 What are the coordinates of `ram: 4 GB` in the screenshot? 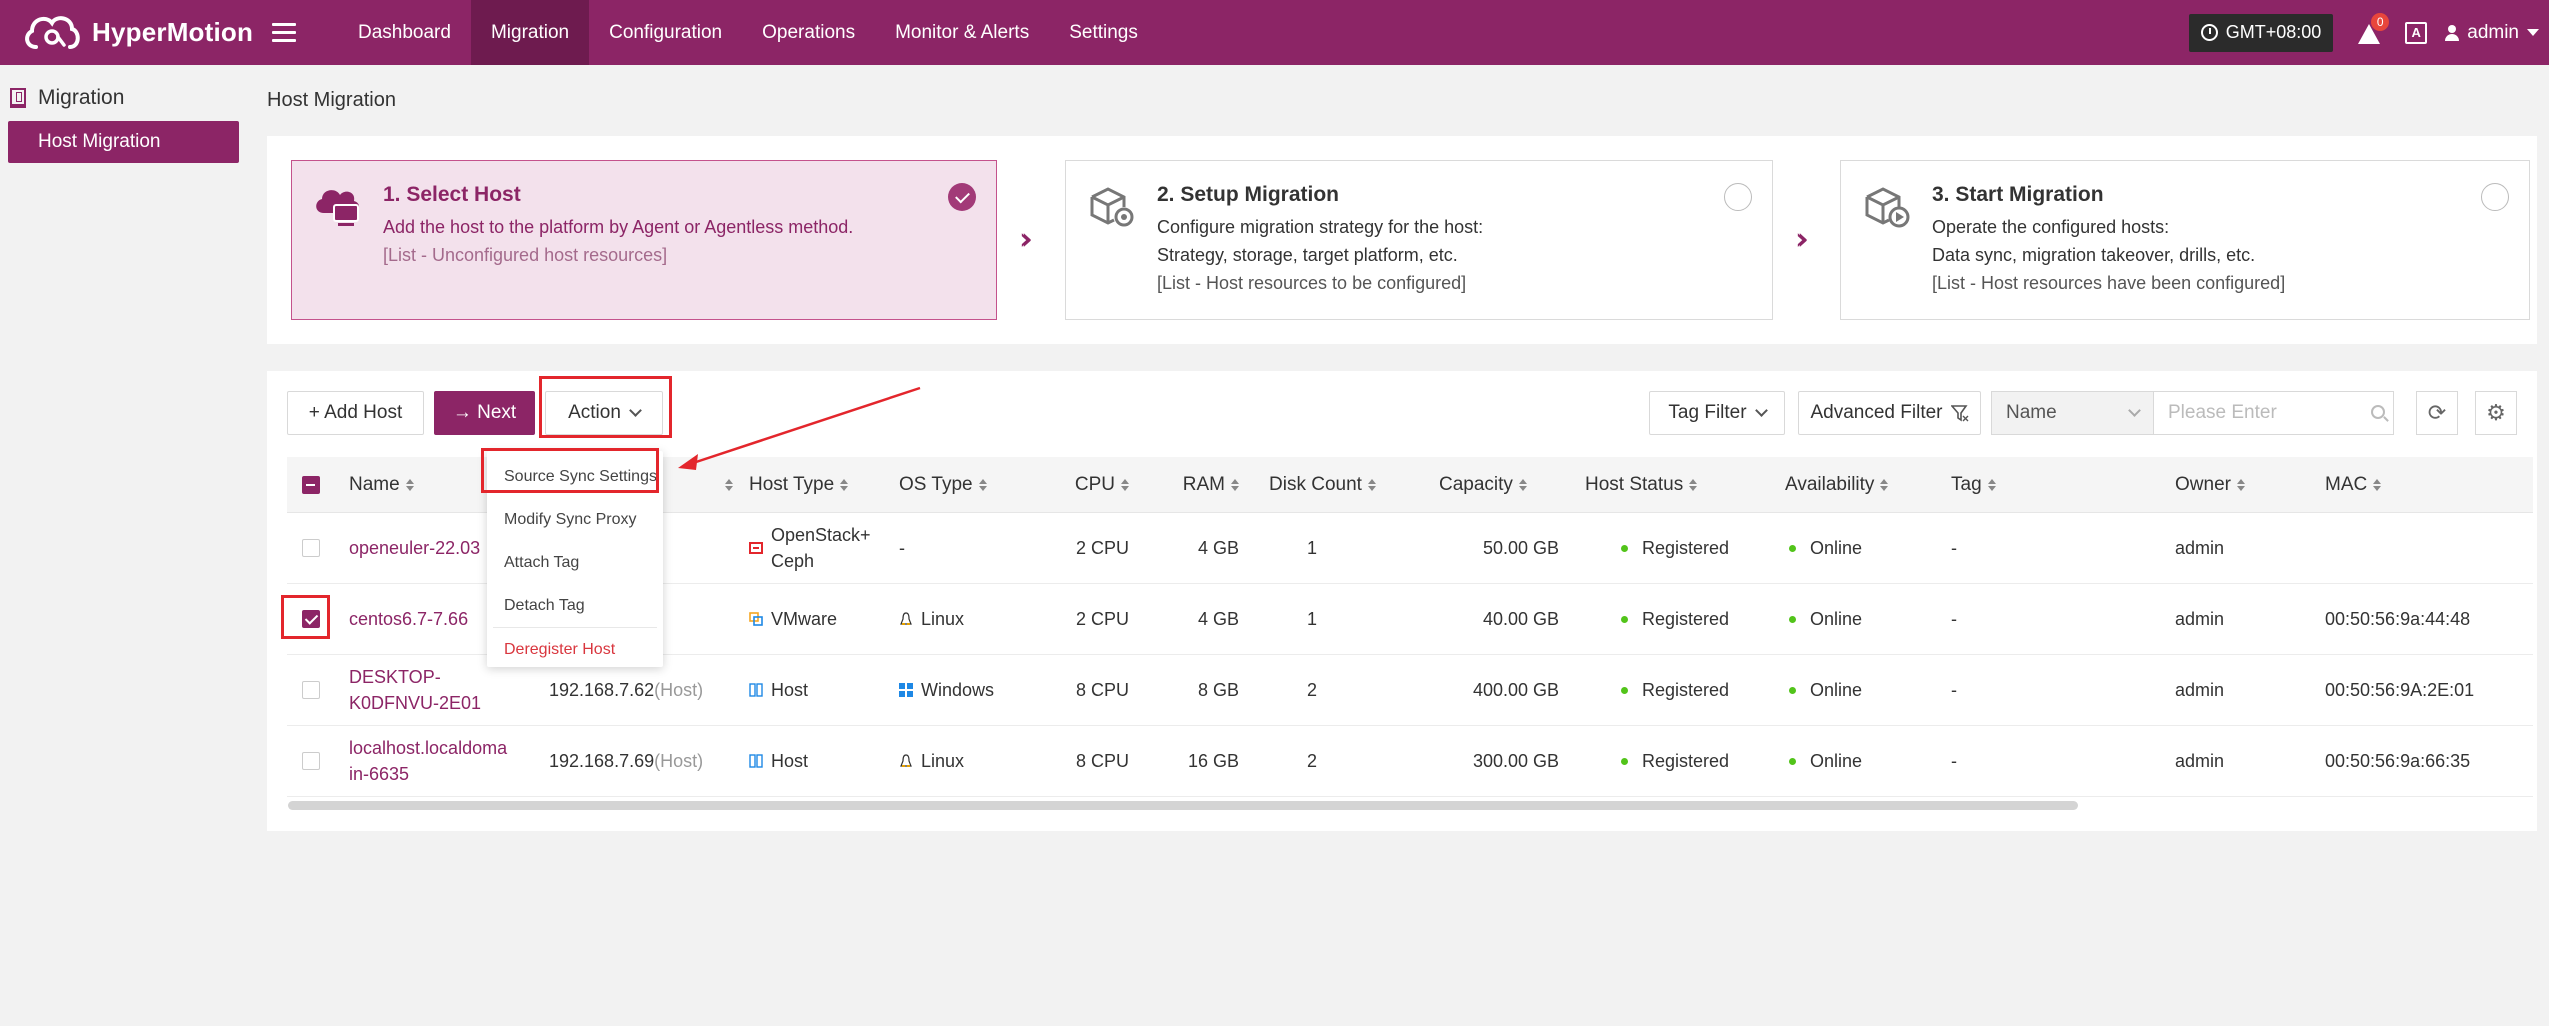 It's located at (1218, 547).